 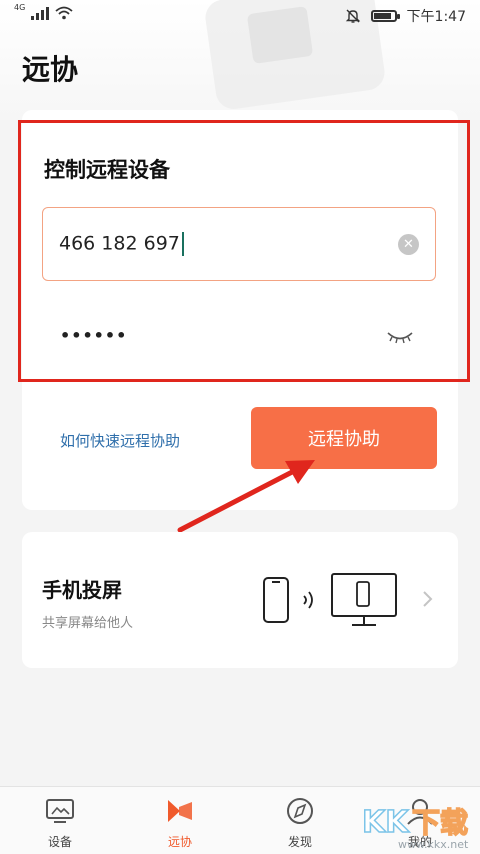 What do you see at coordinates (240, 17) in the screenshot?
I see `status-bar: 4G 下午1:47` at bounding box center [240, 17].